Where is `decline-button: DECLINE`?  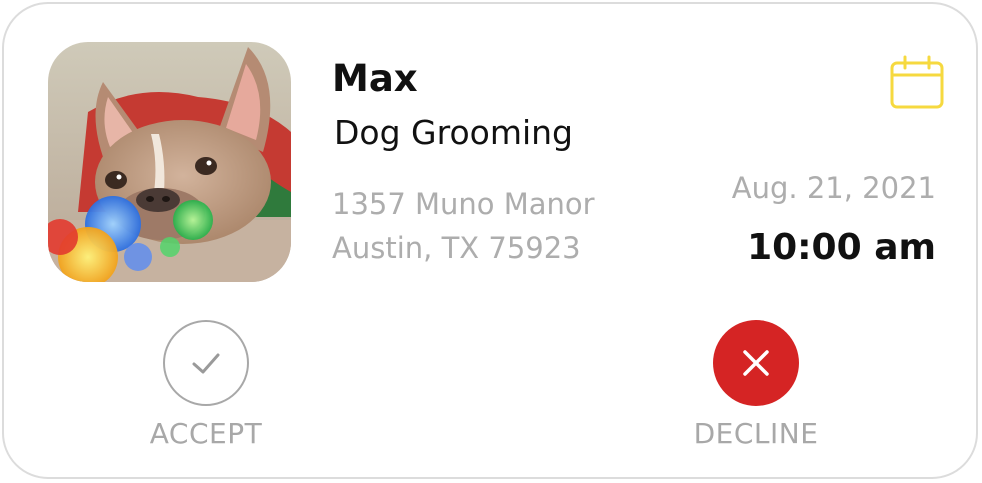 decline-button: DECLINE is located at coordinates (756, 384).